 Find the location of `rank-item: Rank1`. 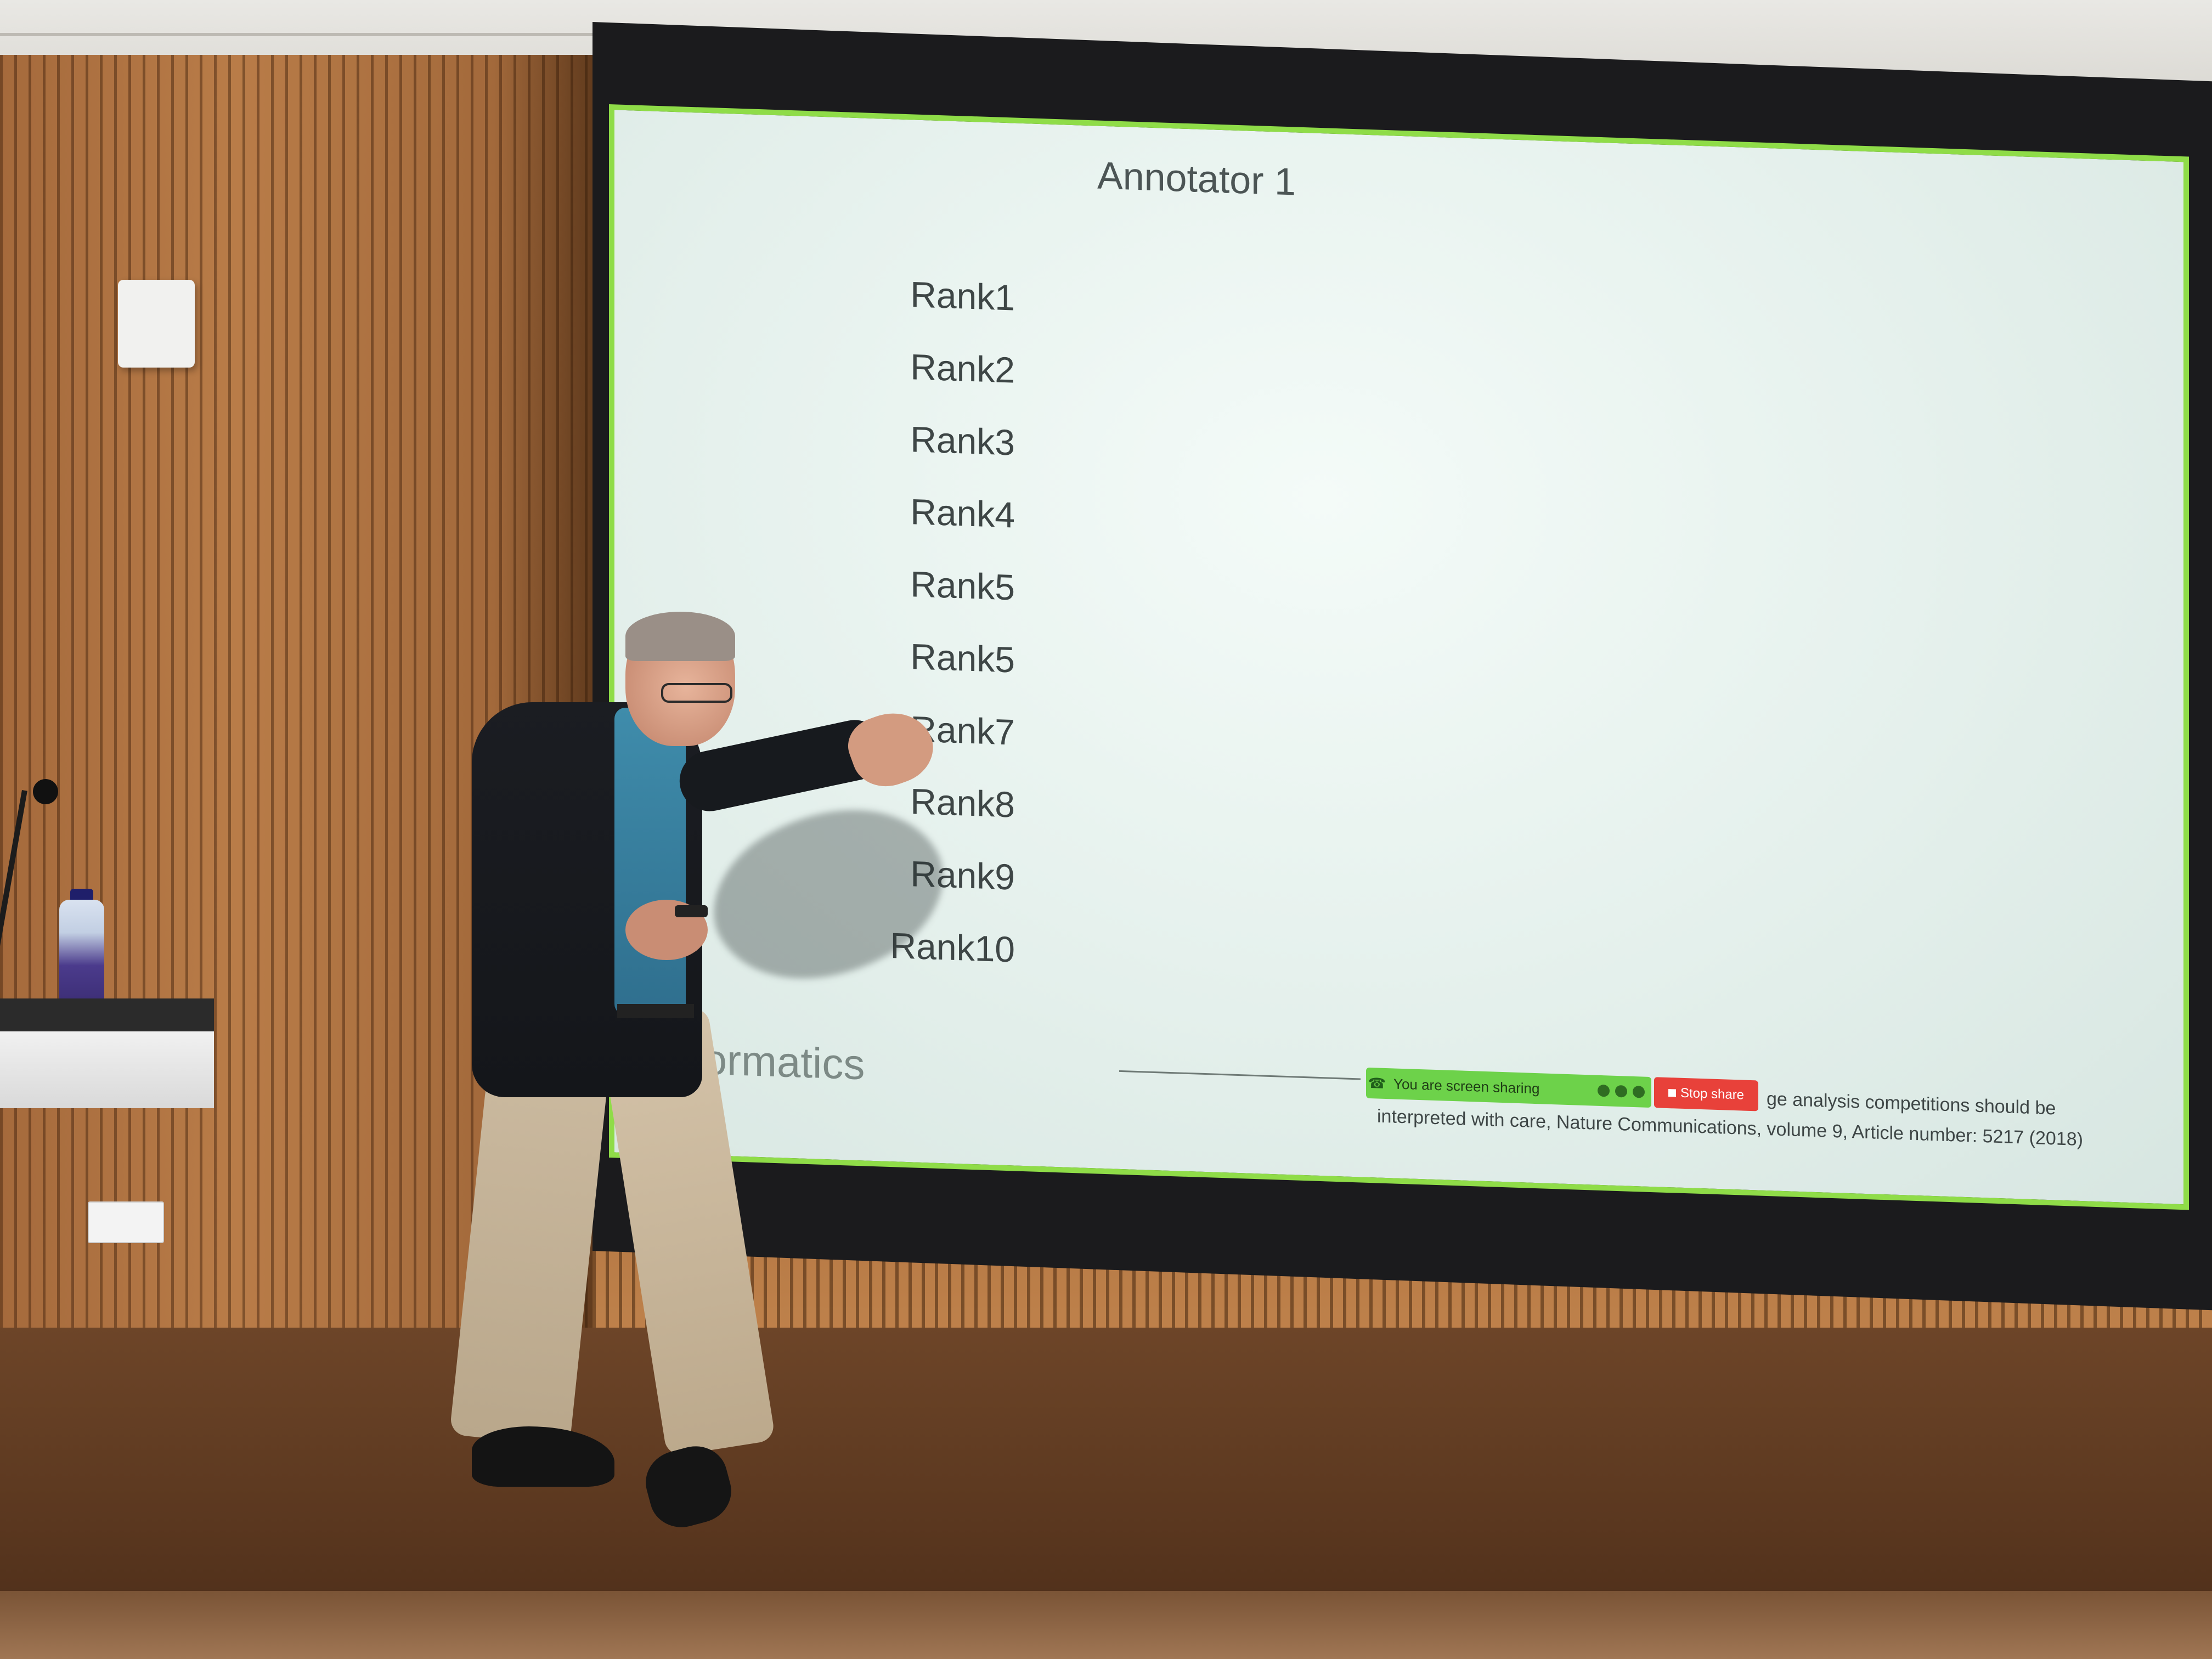

rank-item: Rank1 is located at coordinates (962, 296).